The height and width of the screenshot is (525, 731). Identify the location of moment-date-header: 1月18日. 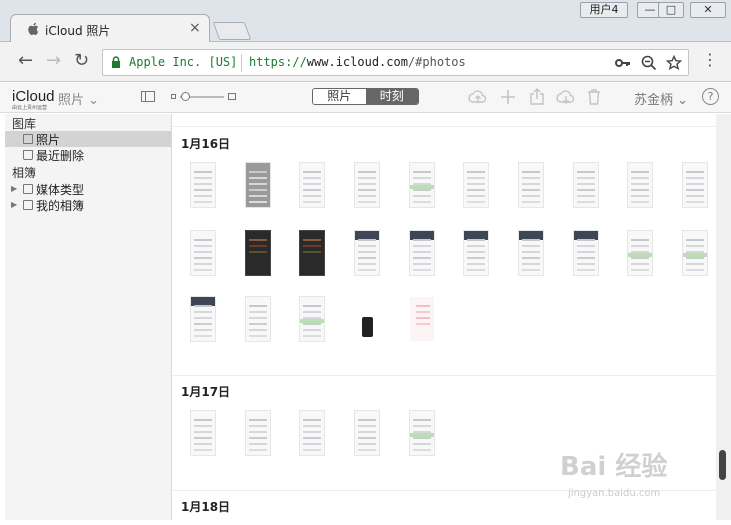
(205, 506).